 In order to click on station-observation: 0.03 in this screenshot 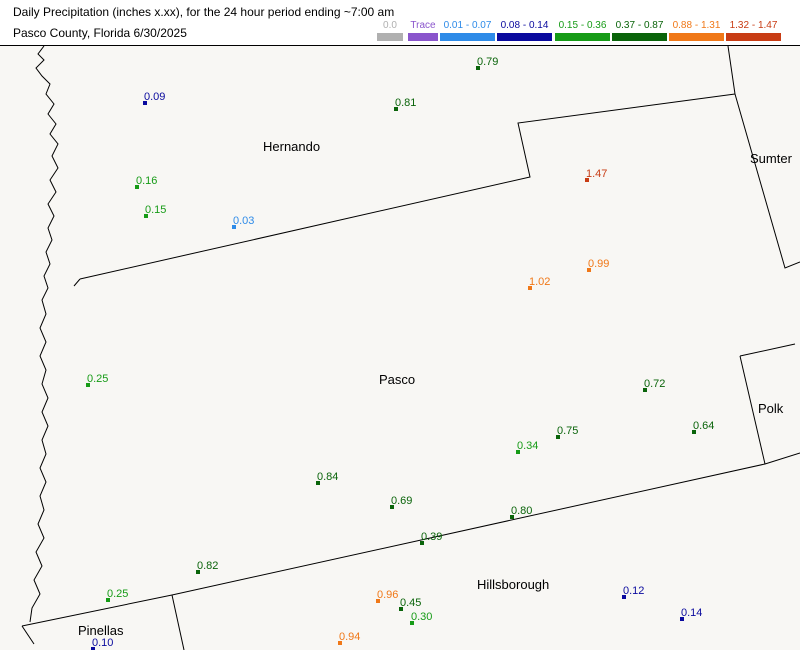, I will do `click(243, 222)`.